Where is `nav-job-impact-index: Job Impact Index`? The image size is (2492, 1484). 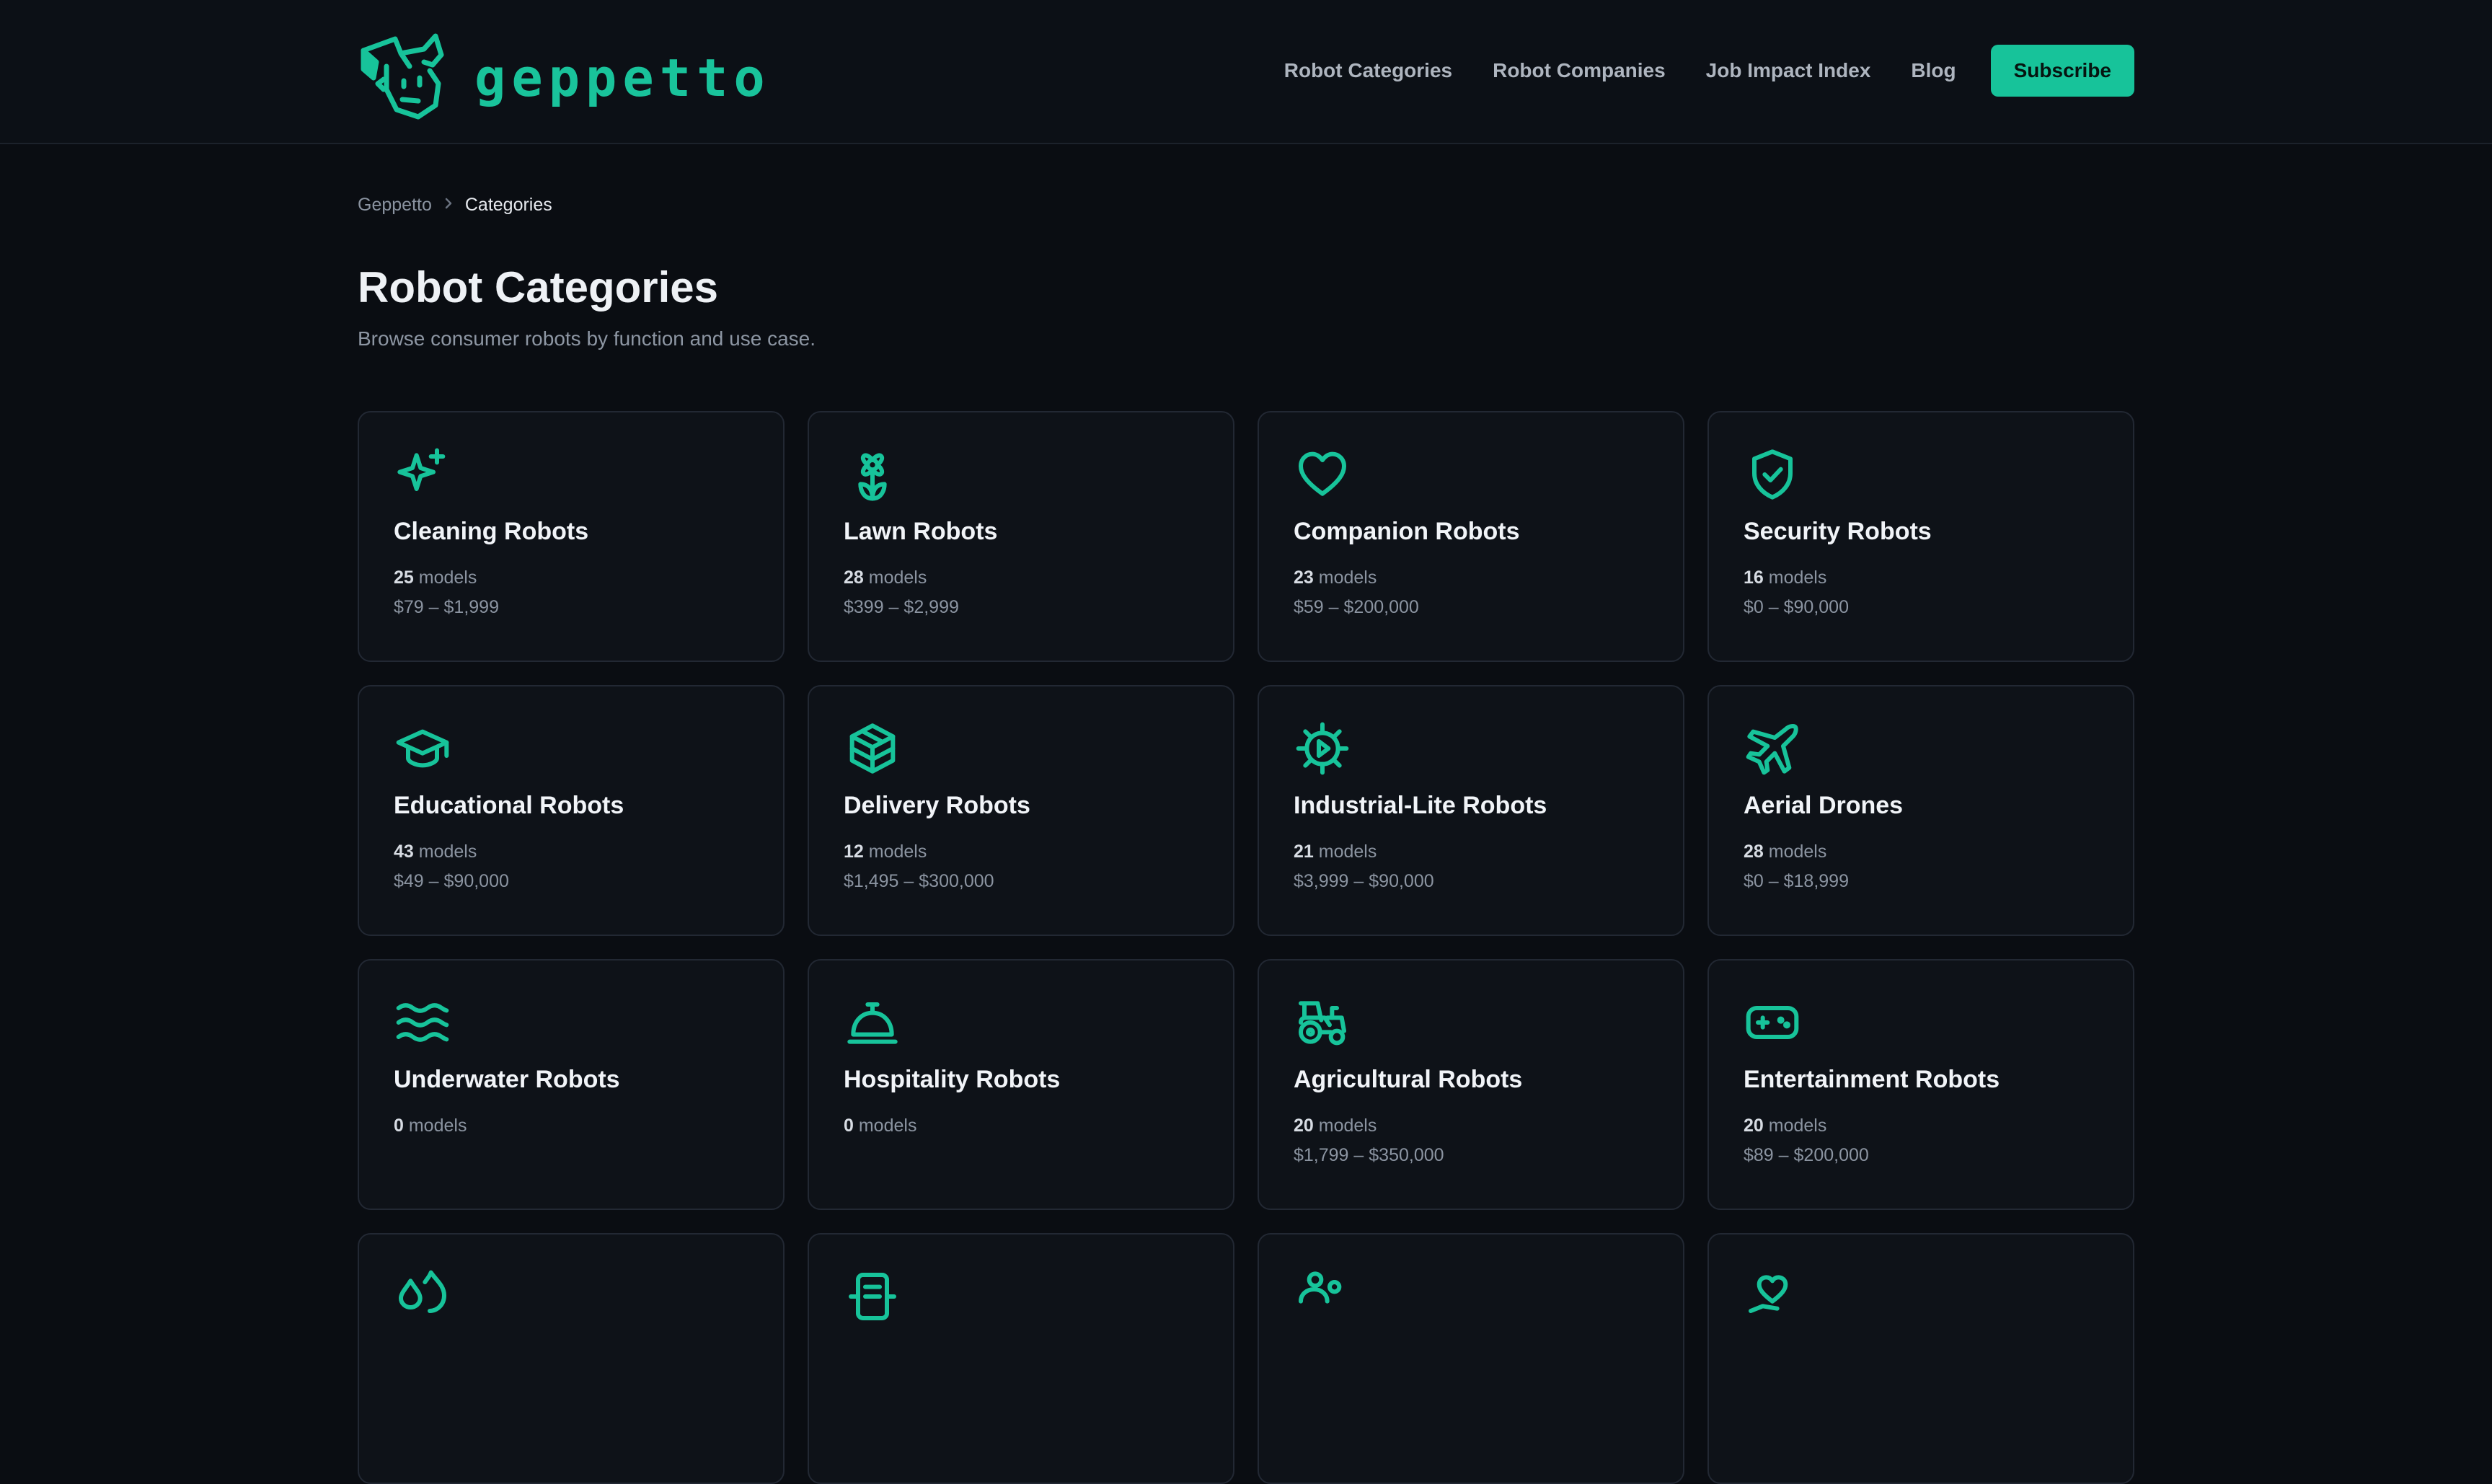 nav-job-impact-index: Job Impact Index is located at coordinates (1788, 70).